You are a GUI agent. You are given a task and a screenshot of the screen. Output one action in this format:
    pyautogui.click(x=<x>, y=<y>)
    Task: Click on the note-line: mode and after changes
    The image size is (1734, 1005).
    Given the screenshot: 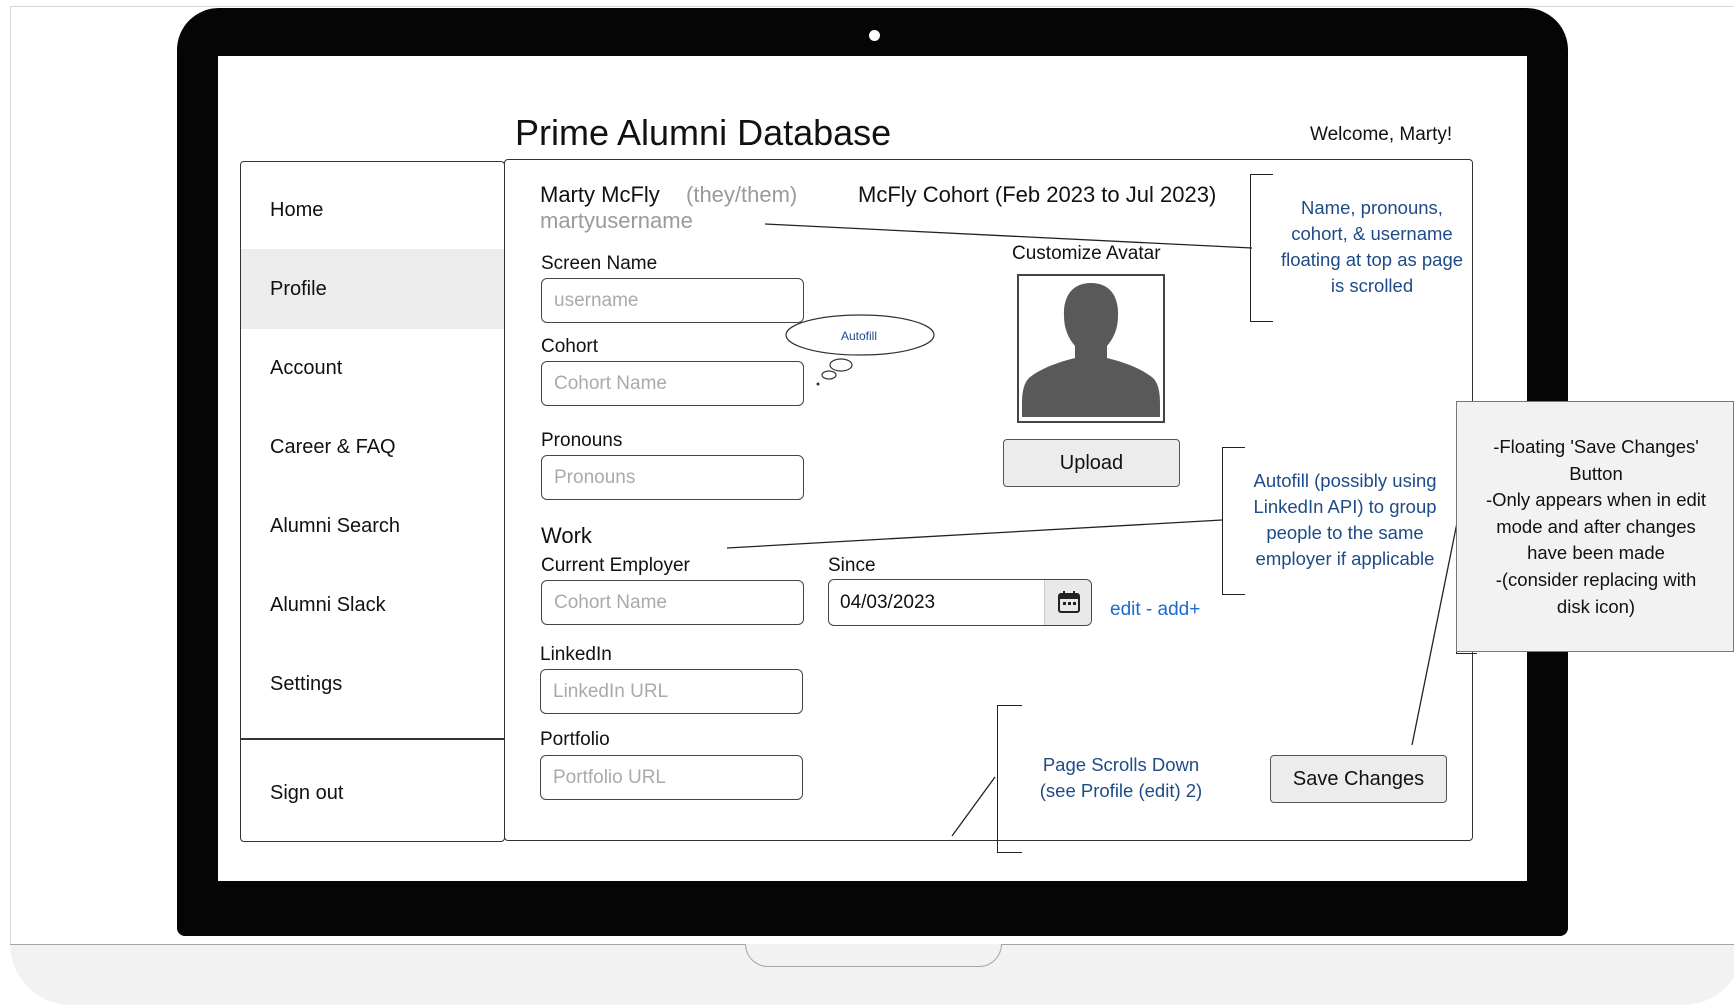 What is the action you would take?
    pyautogui.click(x=1596, y=526)
    